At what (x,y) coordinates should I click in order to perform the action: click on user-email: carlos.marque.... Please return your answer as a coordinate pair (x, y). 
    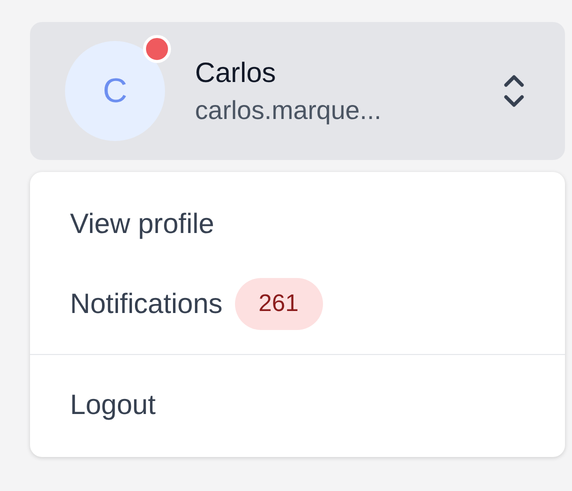
    Looking at the image, I should click on (288, 110).